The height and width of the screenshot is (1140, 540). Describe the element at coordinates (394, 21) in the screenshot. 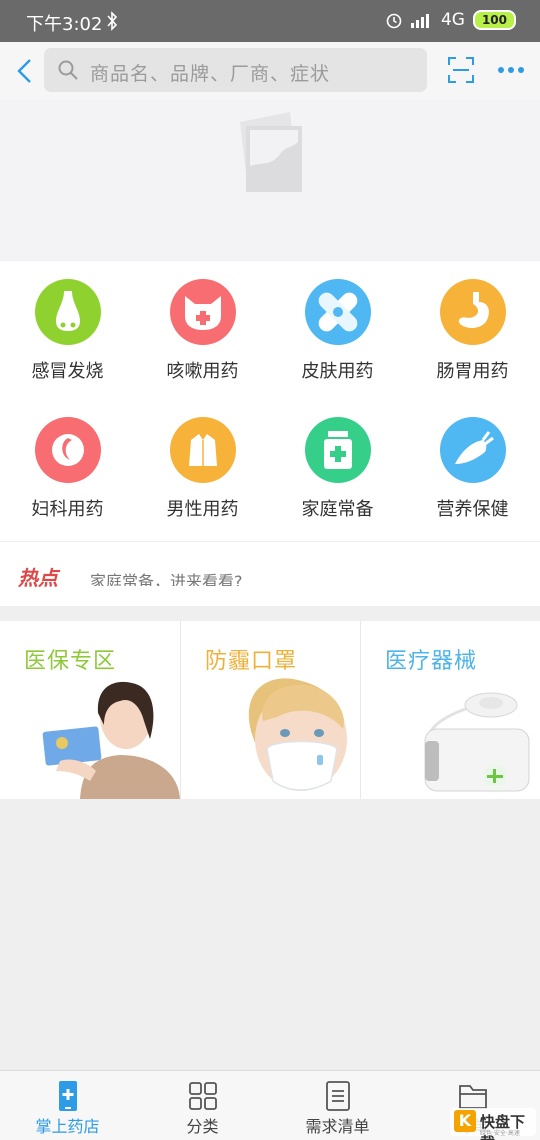

I see `alarm-icon` at that location.